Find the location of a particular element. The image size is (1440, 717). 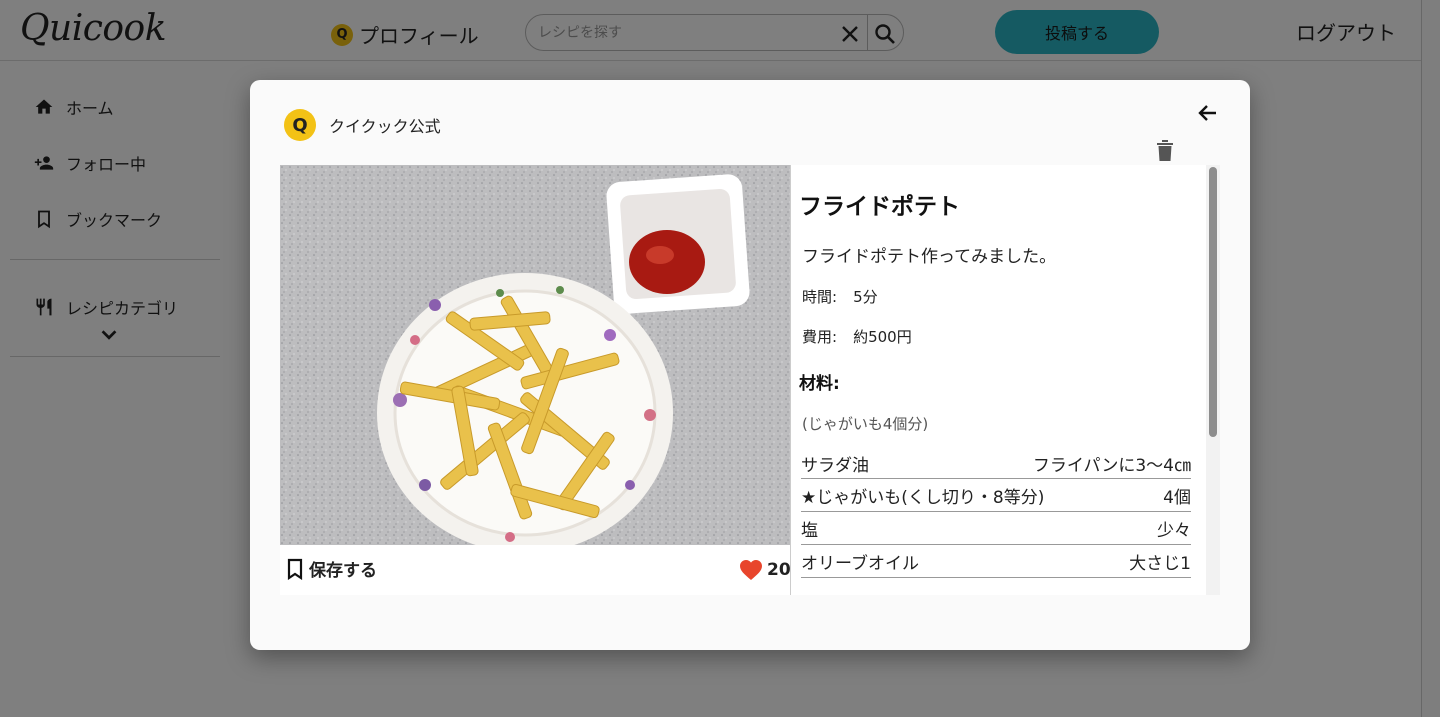

ingredient-amount: 4個 is located at coordinates (1177, 497).